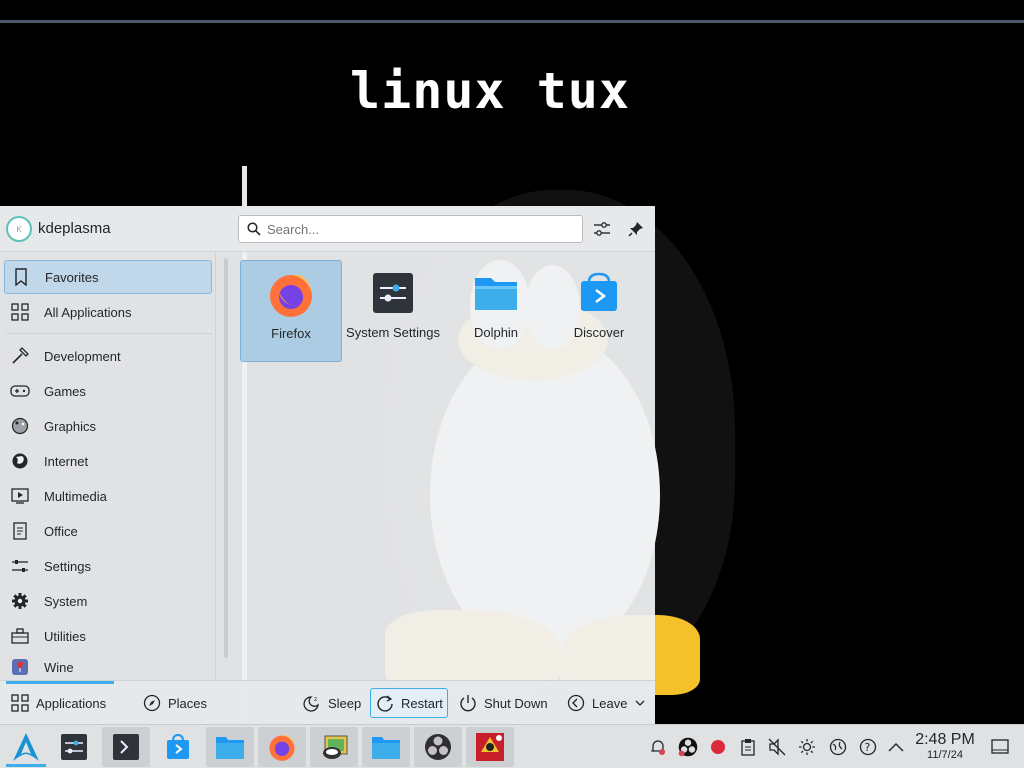 This screenshot has width=1024, height=768. Describe the element at coordinates (20, 601) in the screenshot. I see `gear-icon` at that location.